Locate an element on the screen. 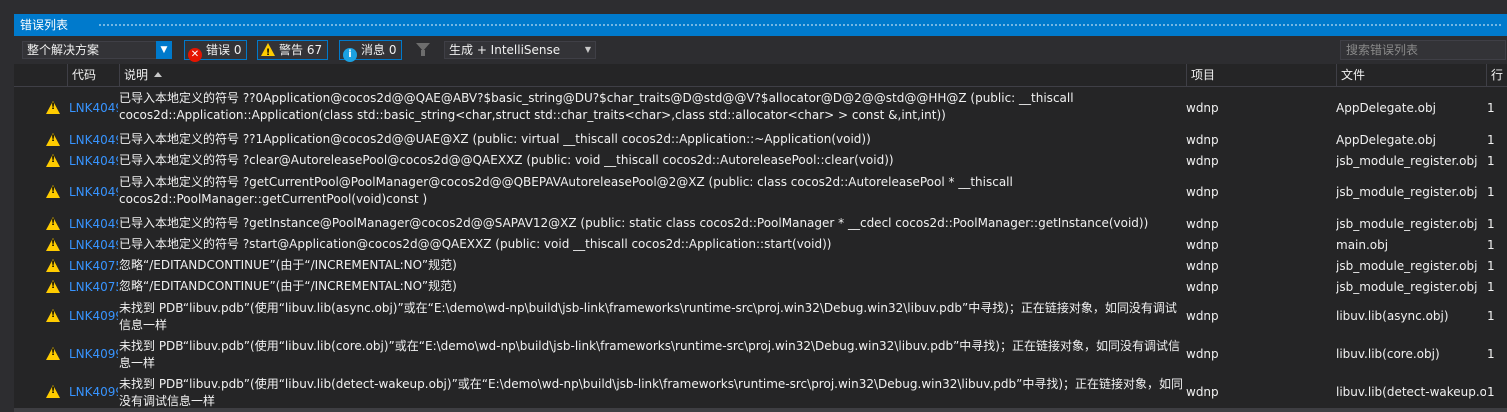  column-header-code: 代码 is located at coordinates (93, 75).